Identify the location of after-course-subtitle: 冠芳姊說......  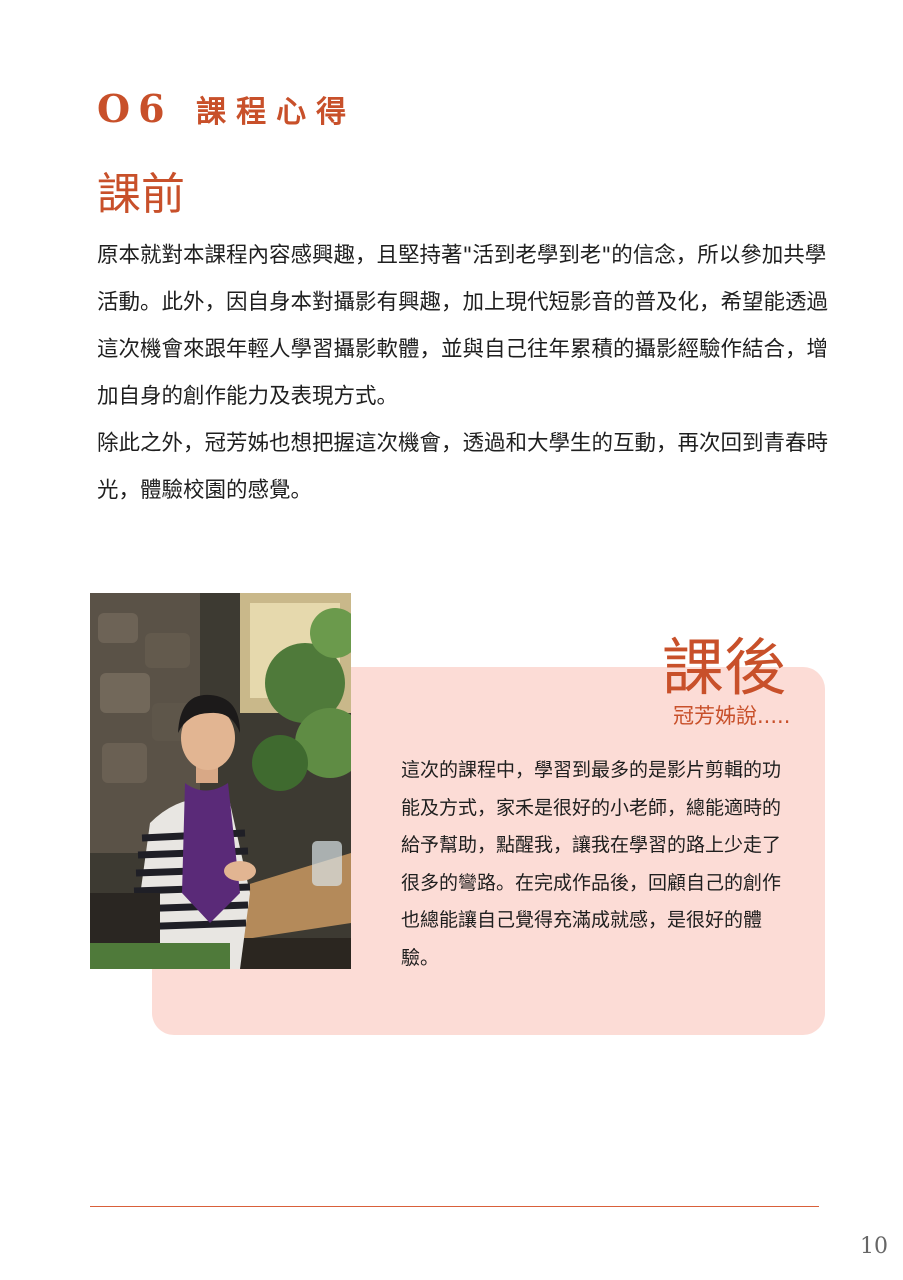
(732, 716).